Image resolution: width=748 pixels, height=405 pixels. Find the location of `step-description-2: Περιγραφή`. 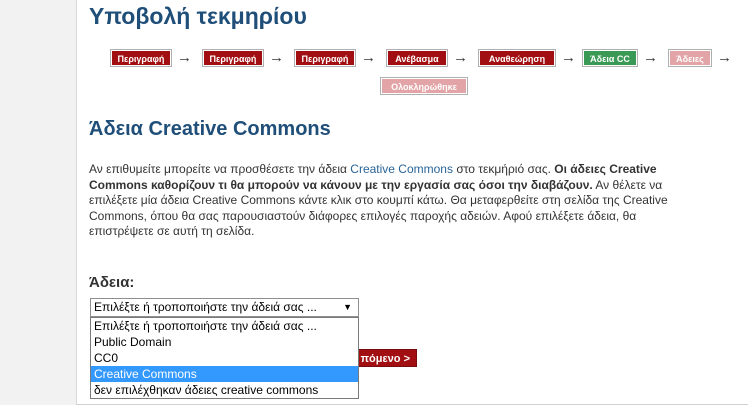

step-description-2: Περιγραφή is located at coordinates (233, 58).